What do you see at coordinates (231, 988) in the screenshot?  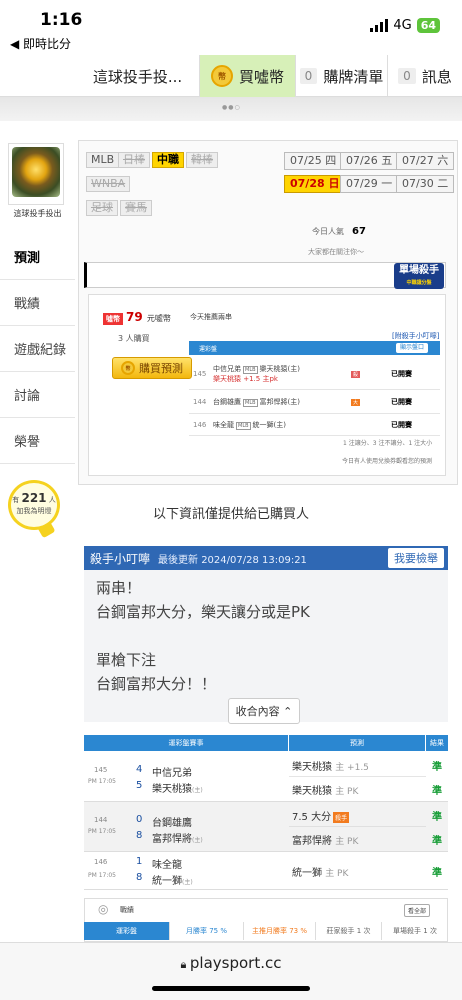 I see `home-indicator` at bounding box center [231, 988].